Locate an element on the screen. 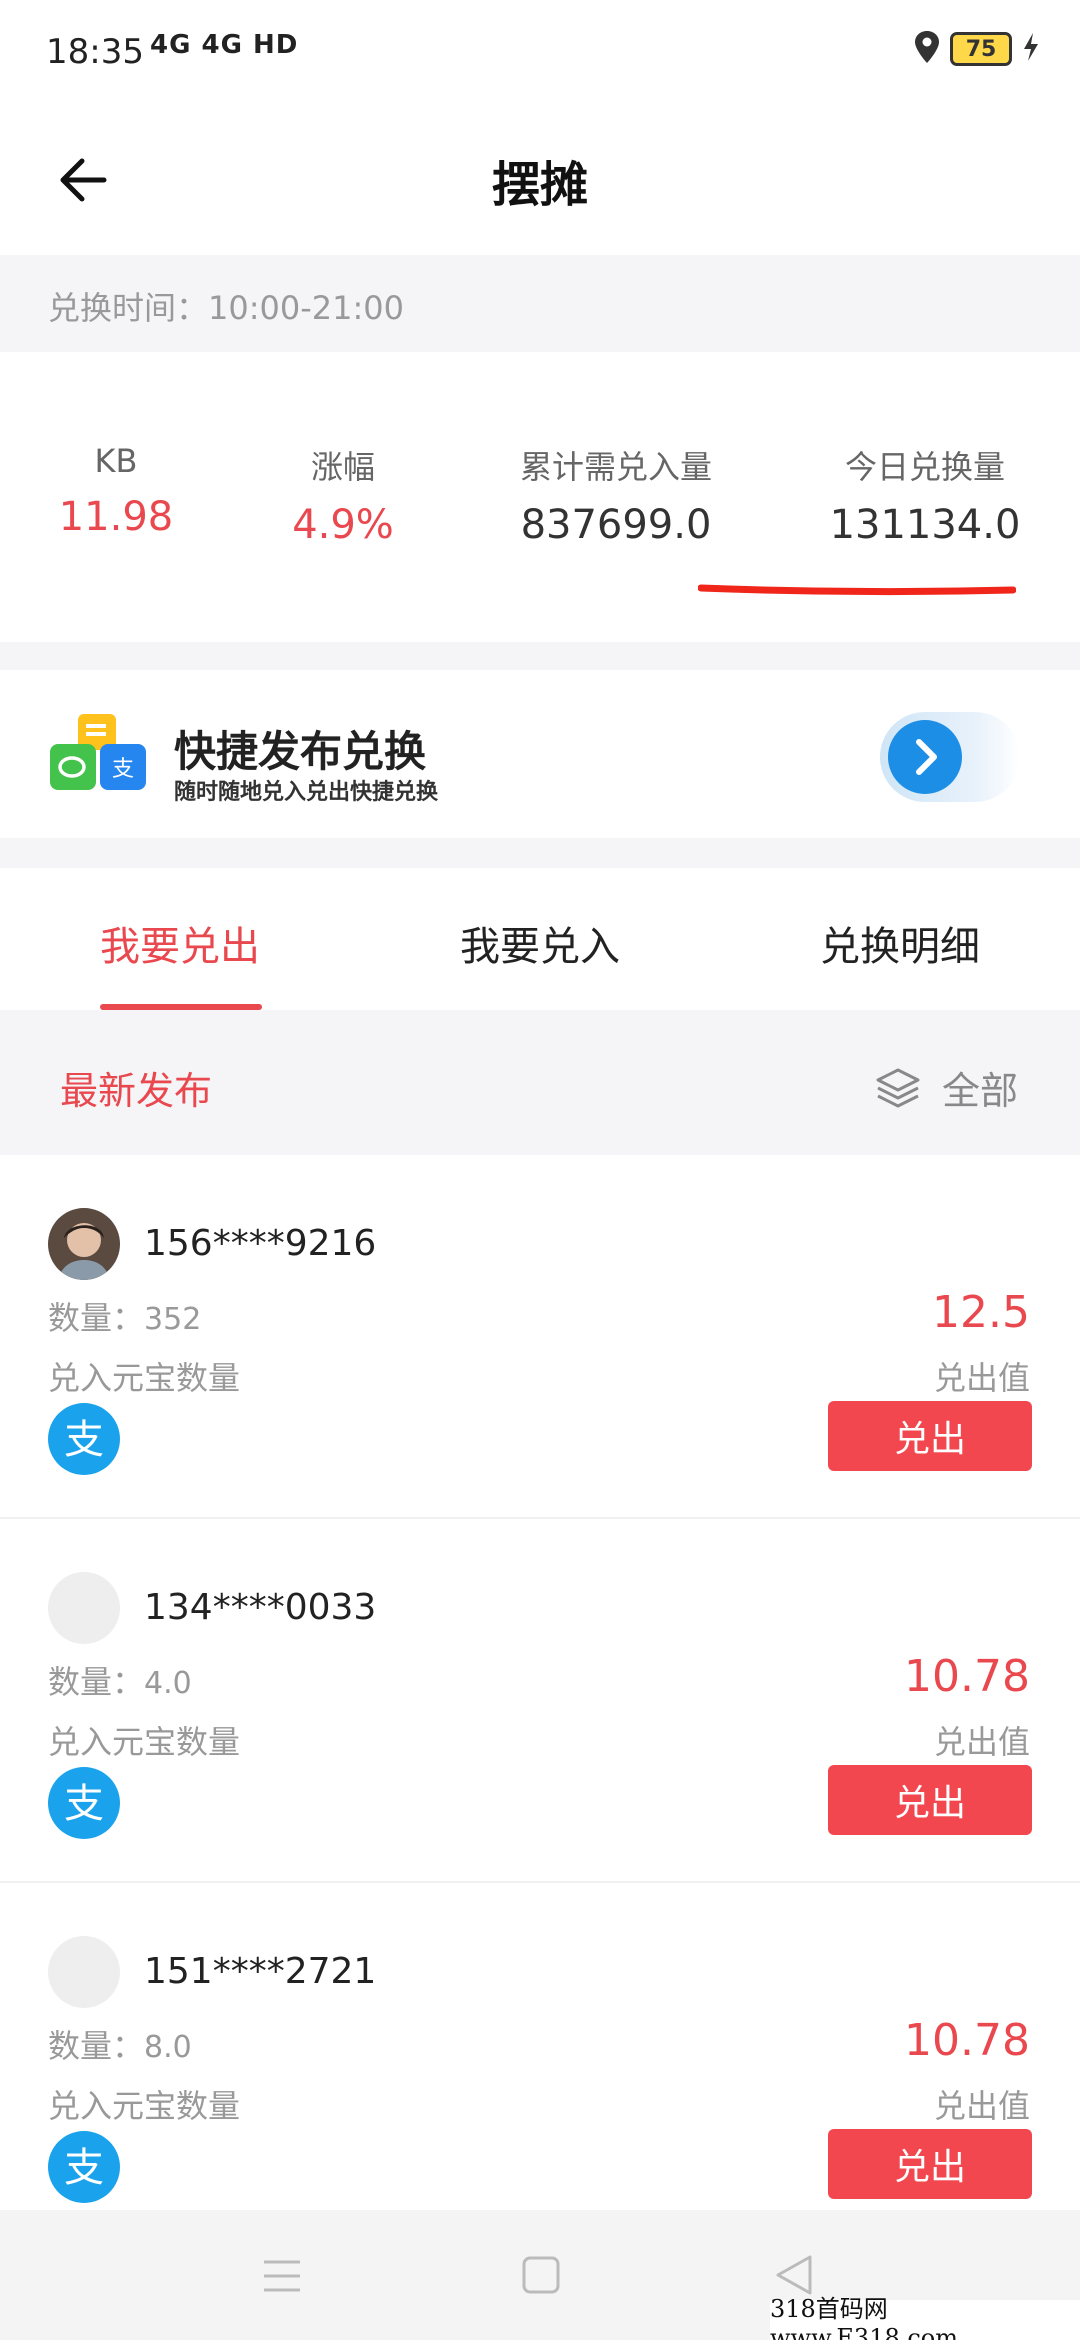 The height and width of the screenshot is (2340, 1080). home-icon is located at coordinates (541, 2277).